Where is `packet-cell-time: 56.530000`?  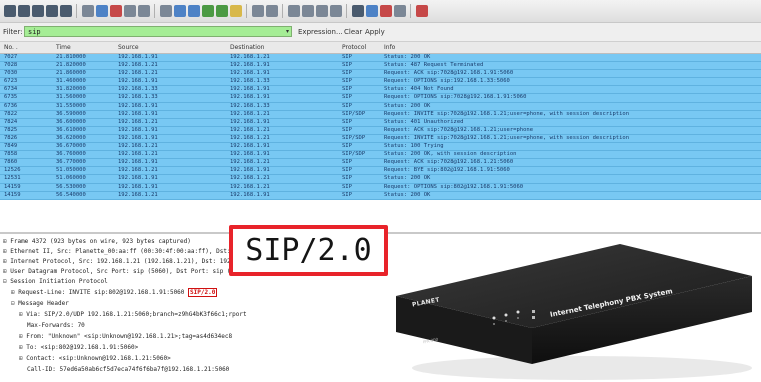 packet-cell-time: 56.530000 is located at coordinates (71, 186).